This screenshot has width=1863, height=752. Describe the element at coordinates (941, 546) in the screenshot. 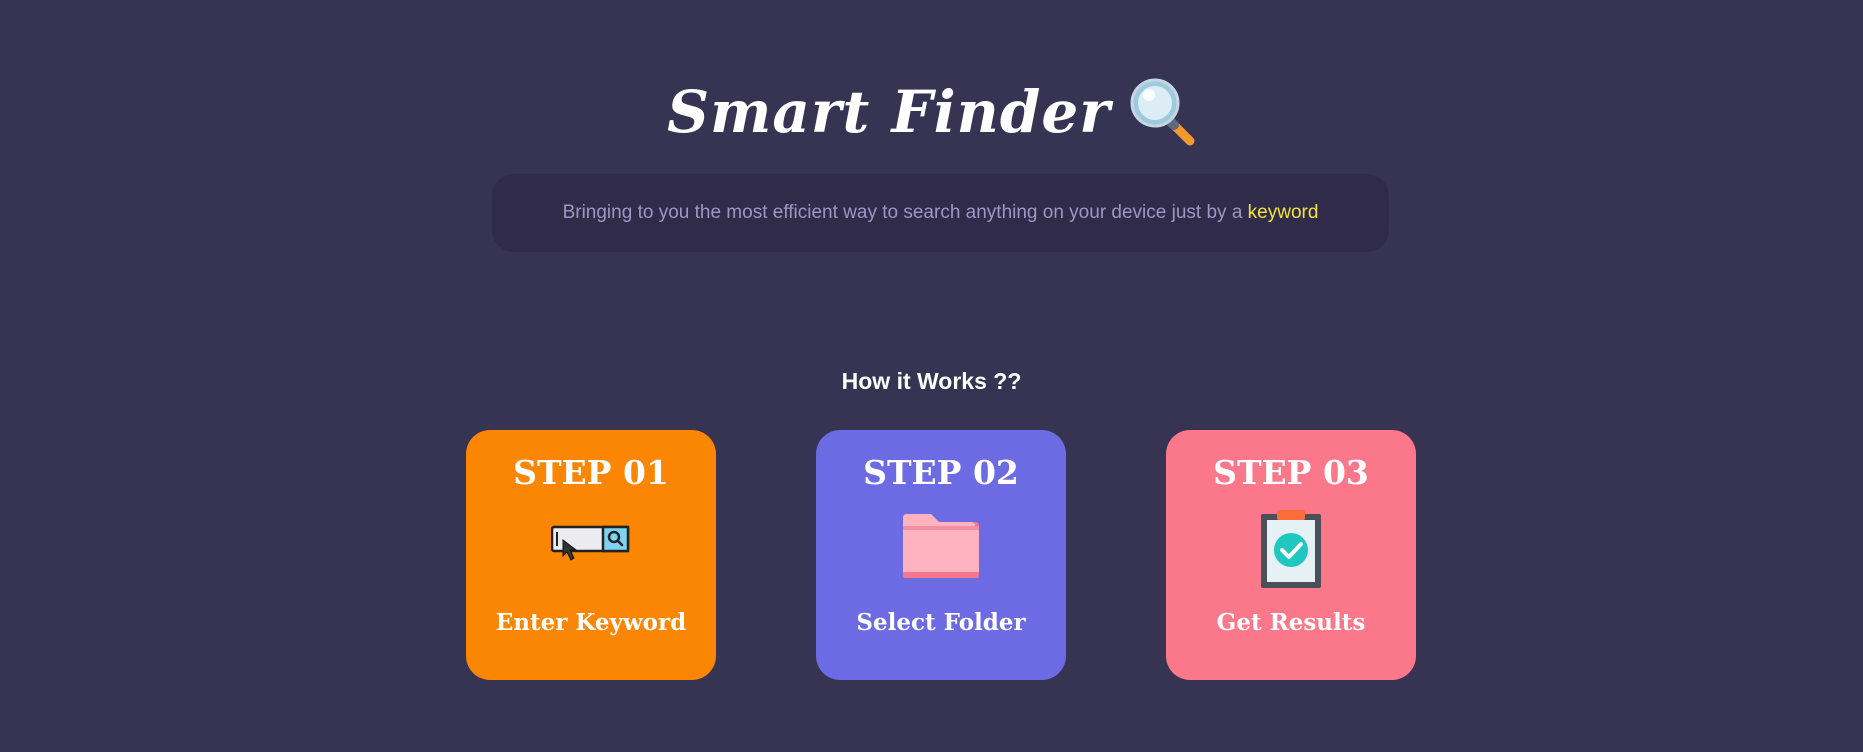

I see `folder-icon` at that location.